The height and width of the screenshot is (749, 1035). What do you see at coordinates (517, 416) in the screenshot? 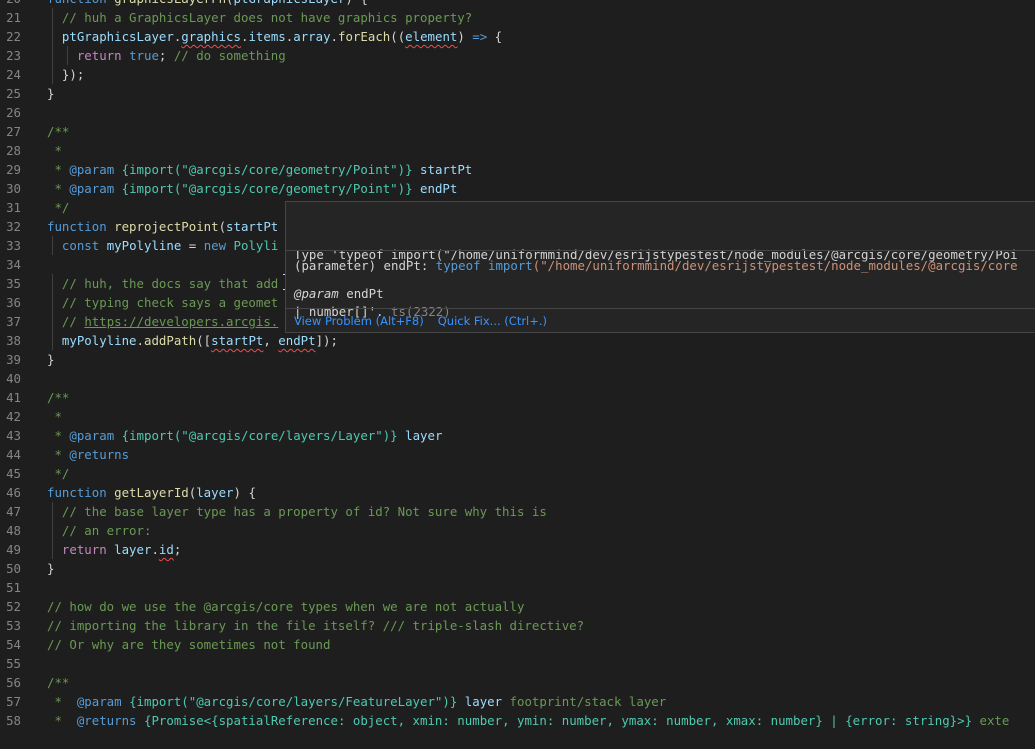
I see `code-line: 42 *` at bounding box center [517, 416].